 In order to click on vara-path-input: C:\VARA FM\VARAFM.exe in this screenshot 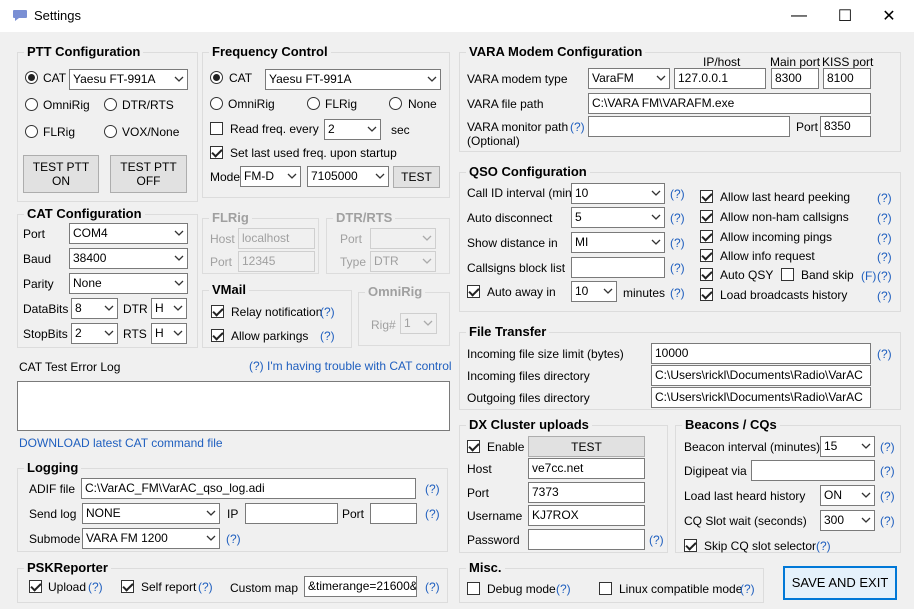, I will do `click(729, 103)`.